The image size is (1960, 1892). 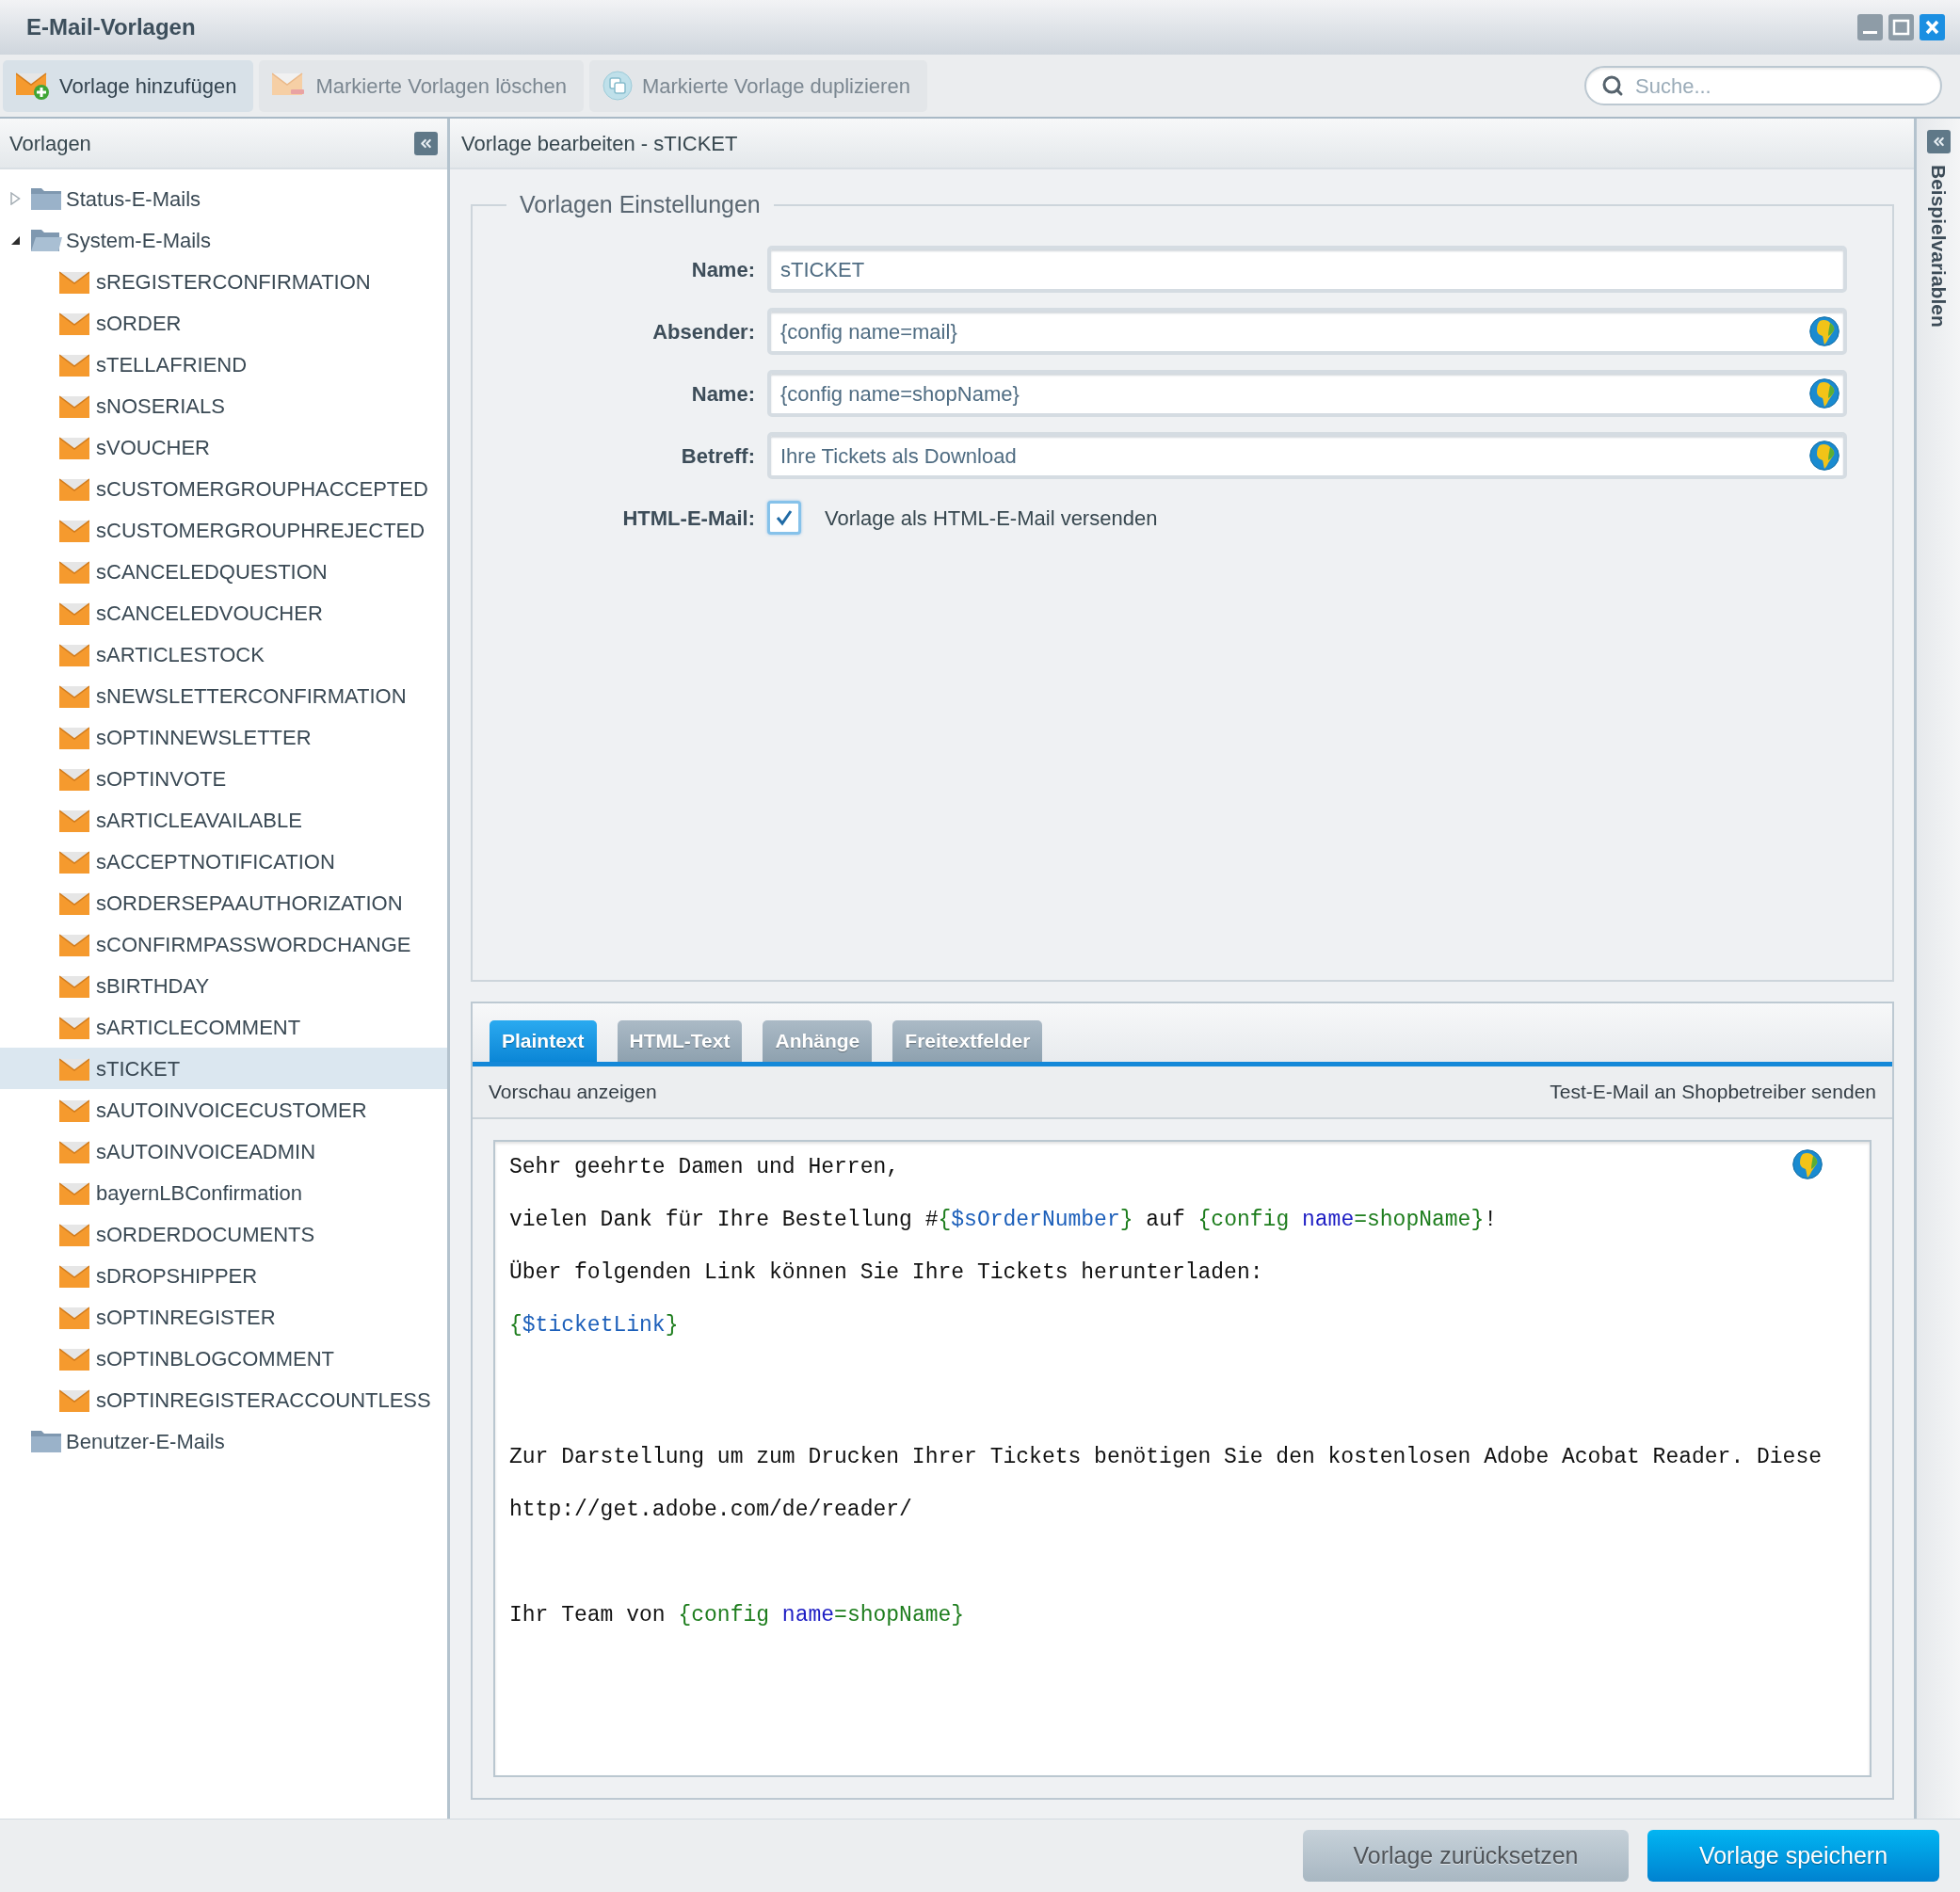 I want to click on envelope-plus-icon, so click(x=33, y=86).